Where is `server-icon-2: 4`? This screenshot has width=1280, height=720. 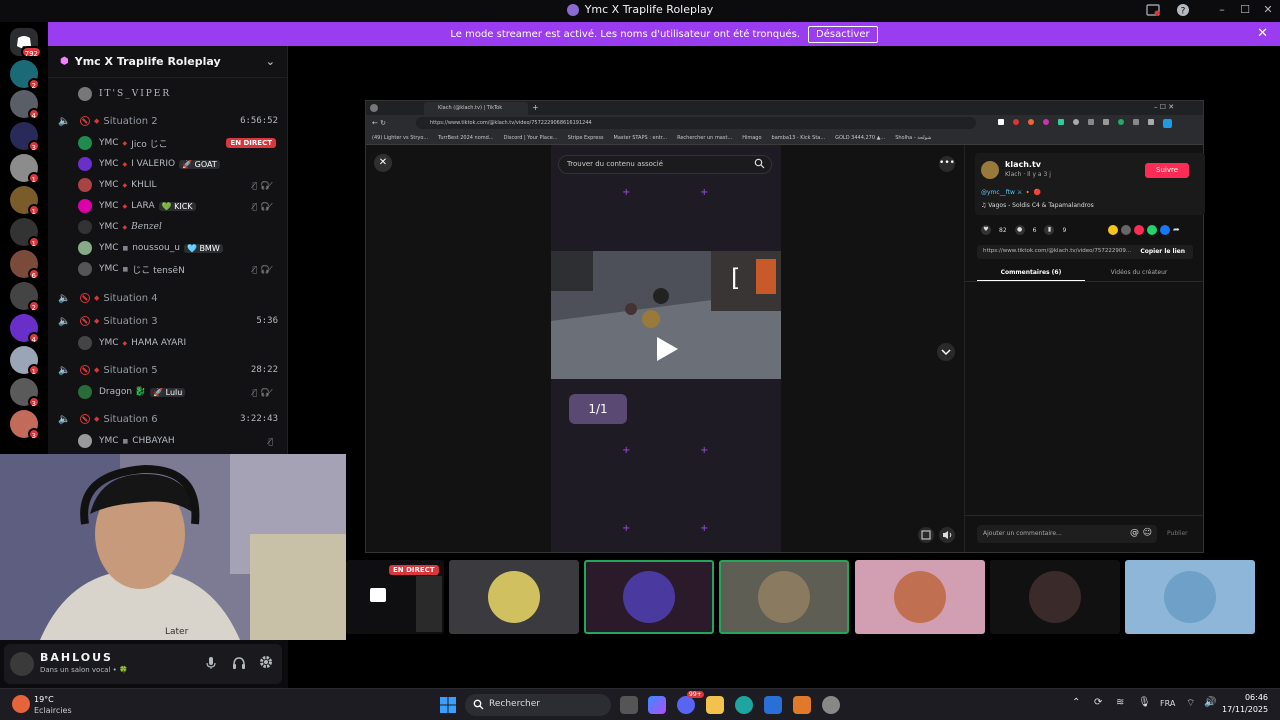
server-icon-2: 4 is located at coordinates (25, 105).